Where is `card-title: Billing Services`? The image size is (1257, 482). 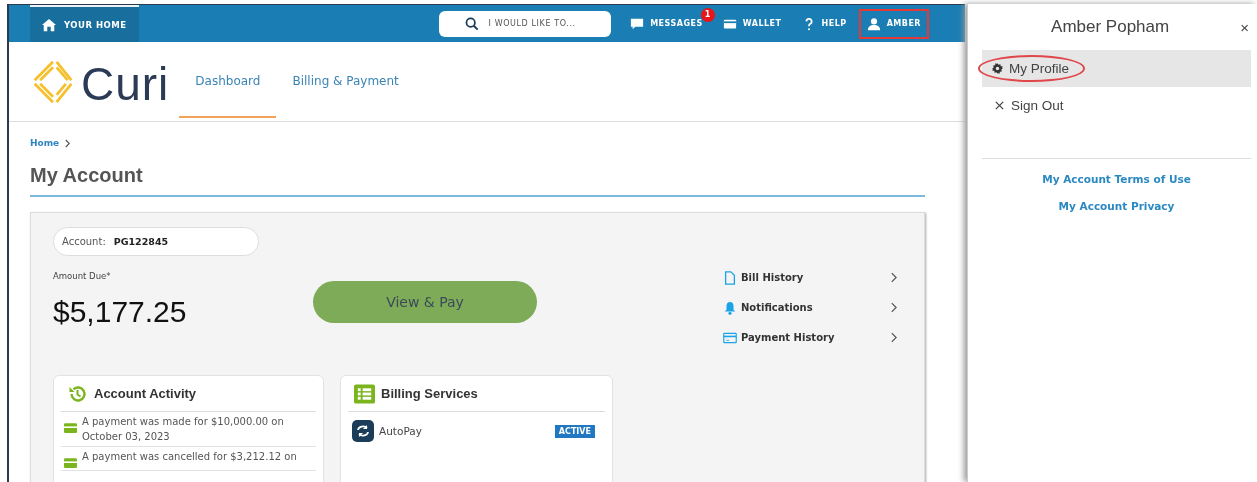 card-title: Billing Services is located at coordinates (429, 393).